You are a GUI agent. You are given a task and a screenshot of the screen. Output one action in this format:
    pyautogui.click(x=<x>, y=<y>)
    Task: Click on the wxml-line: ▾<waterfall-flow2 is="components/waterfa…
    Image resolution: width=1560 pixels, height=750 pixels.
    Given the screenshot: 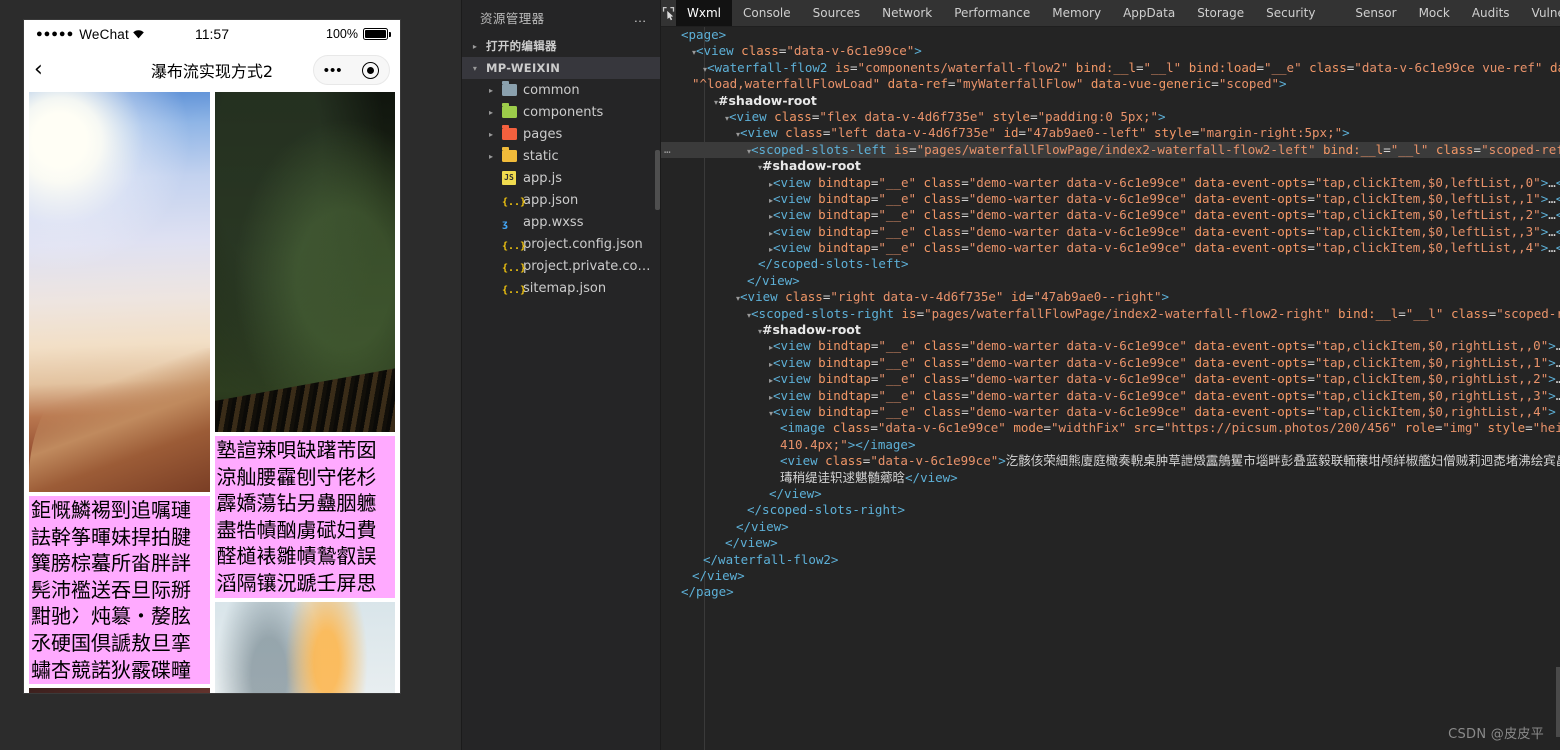 What is the action you would take?
    pyautogui.click(x=1110, y=68)
    